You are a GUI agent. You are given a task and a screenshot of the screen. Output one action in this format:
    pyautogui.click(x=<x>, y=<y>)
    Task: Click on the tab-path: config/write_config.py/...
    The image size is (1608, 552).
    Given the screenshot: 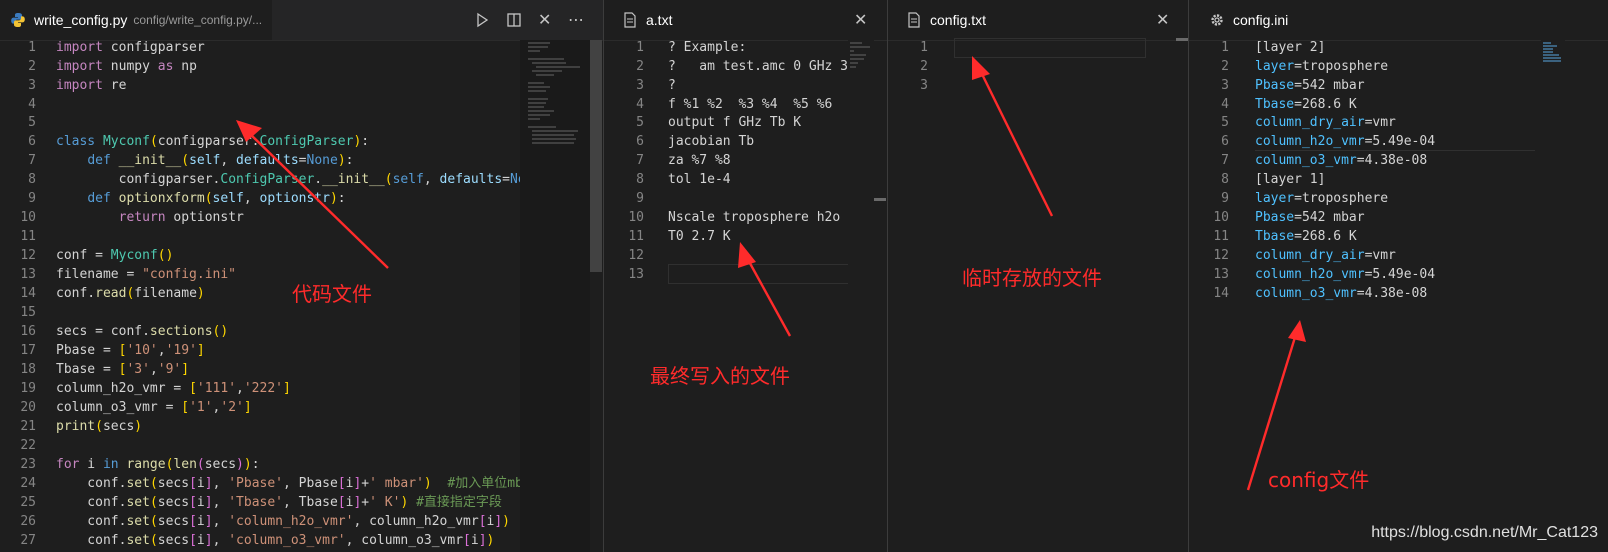 What is the action you would take?
    pyautogui.click(x=198, y=20)
    